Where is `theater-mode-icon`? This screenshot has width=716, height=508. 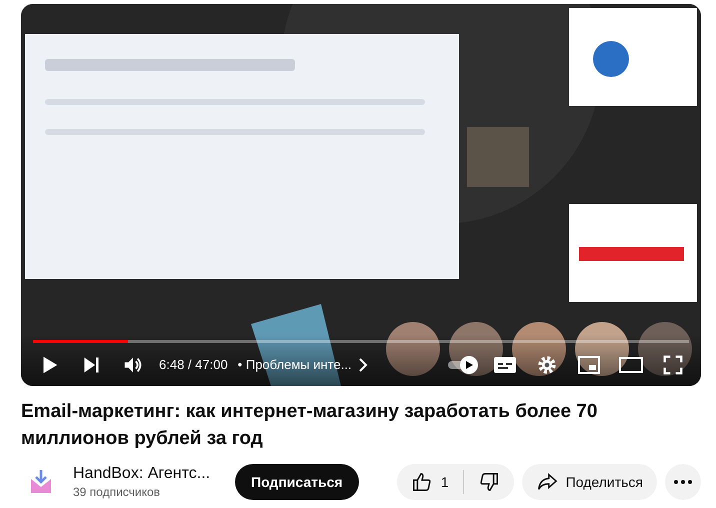
theater-mode-icon is located at coordinates (631, 365).